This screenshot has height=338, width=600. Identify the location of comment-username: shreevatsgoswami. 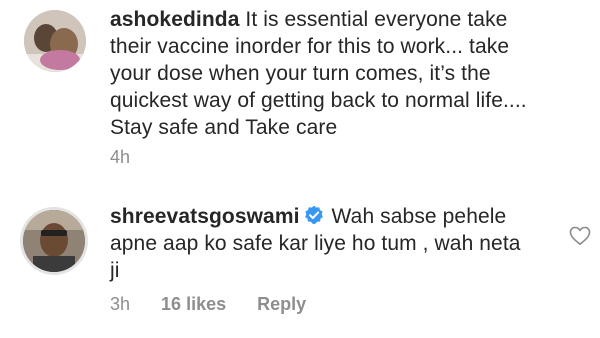
(205, 216).